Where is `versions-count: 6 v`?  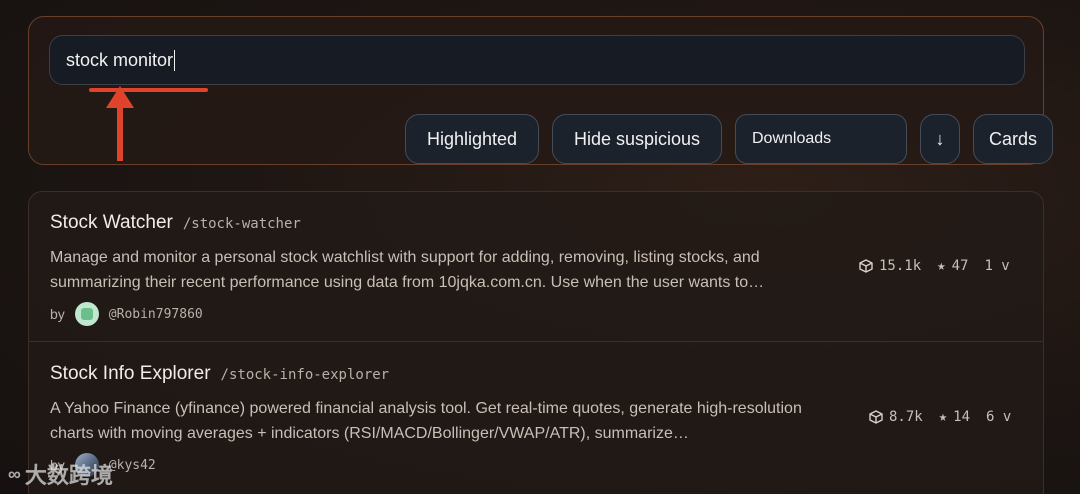
versions-count: 6 v is located at coordinates (999, 417).